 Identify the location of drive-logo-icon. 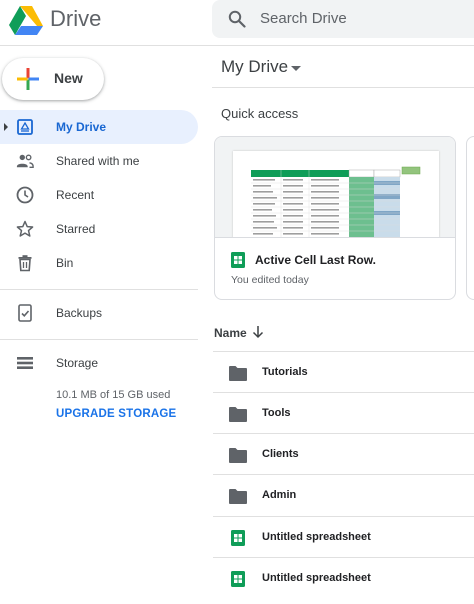
(26, 20).